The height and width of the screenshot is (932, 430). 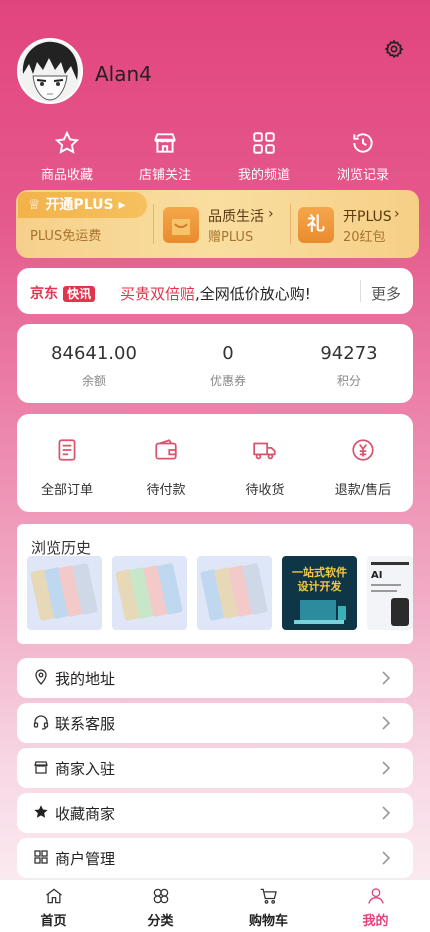 What do you see at coordinates (166, 449) in the screenshot?
I see `wallet-icon` at bounding box center [166, 449].